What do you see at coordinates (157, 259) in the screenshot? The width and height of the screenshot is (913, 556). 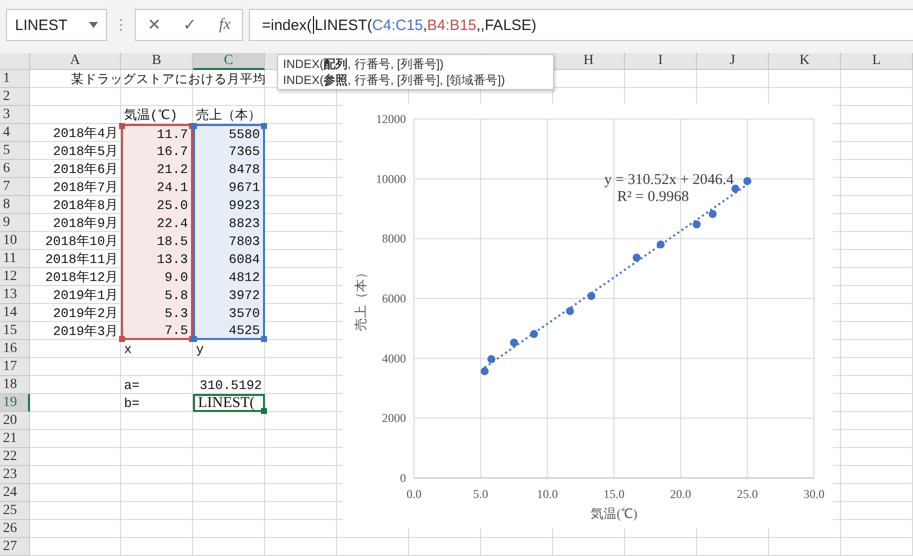 I see `table-cell: 13.3` at bounding box center [157, 259].